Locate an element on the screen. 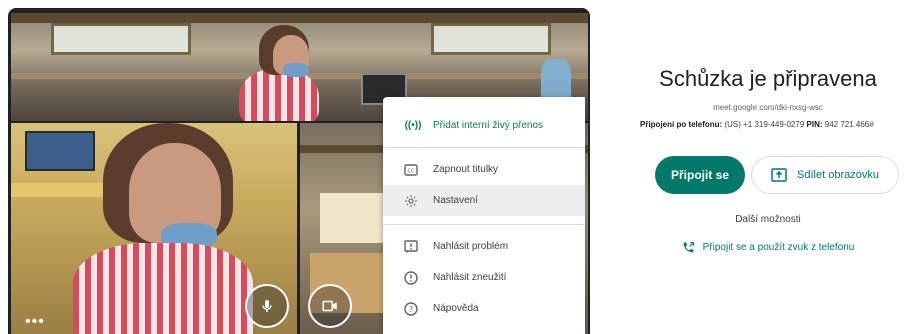 The image size is (910, 334). meeting-url: meet.google.com/dki-nxsg-wsc is located at coordinates (768, 107).